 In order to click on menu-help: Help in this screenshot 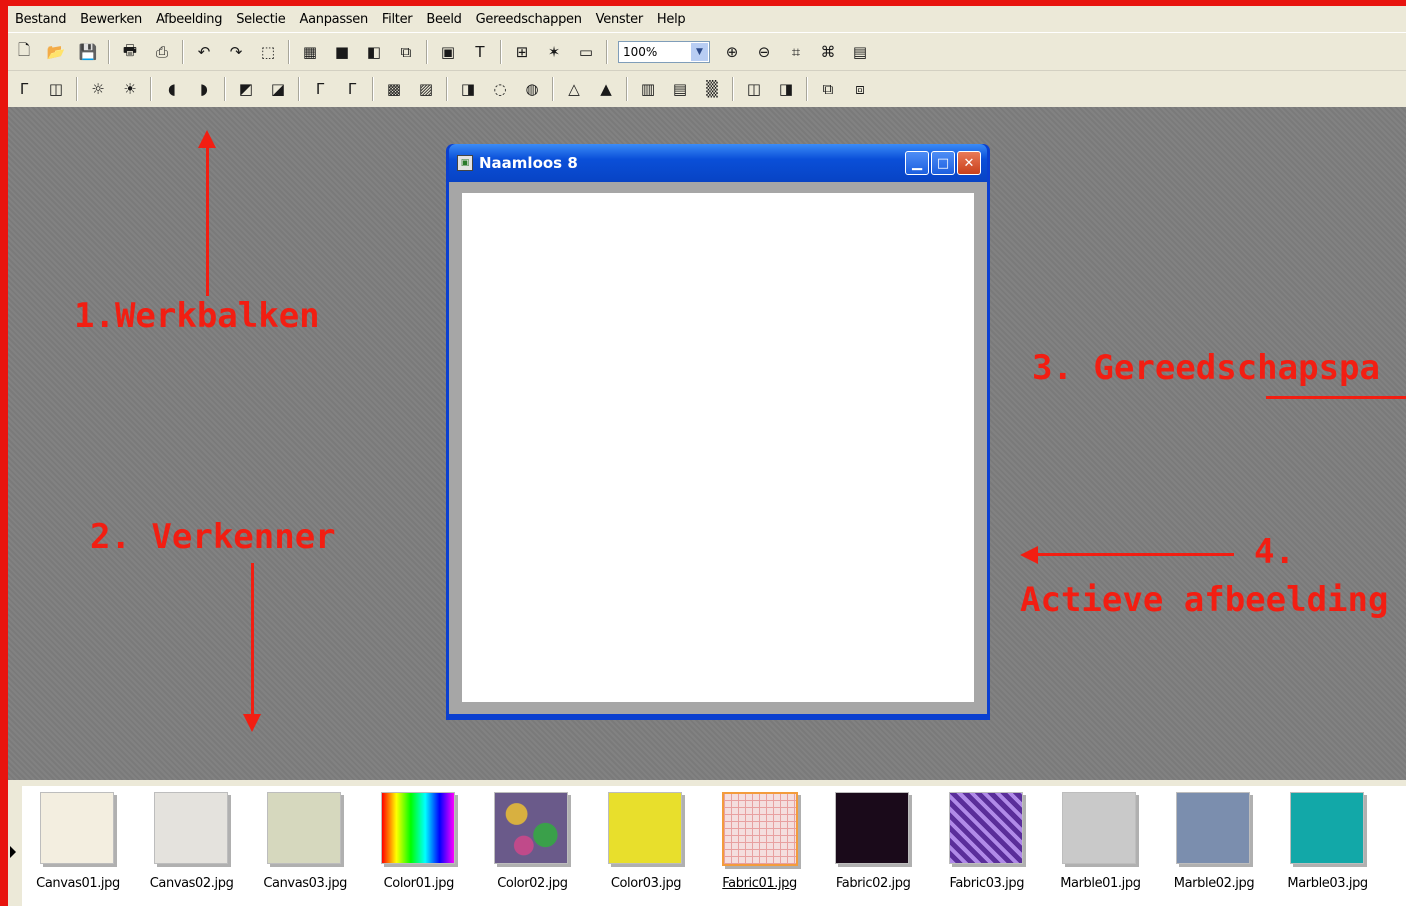, I will do `click(671, 19)`.